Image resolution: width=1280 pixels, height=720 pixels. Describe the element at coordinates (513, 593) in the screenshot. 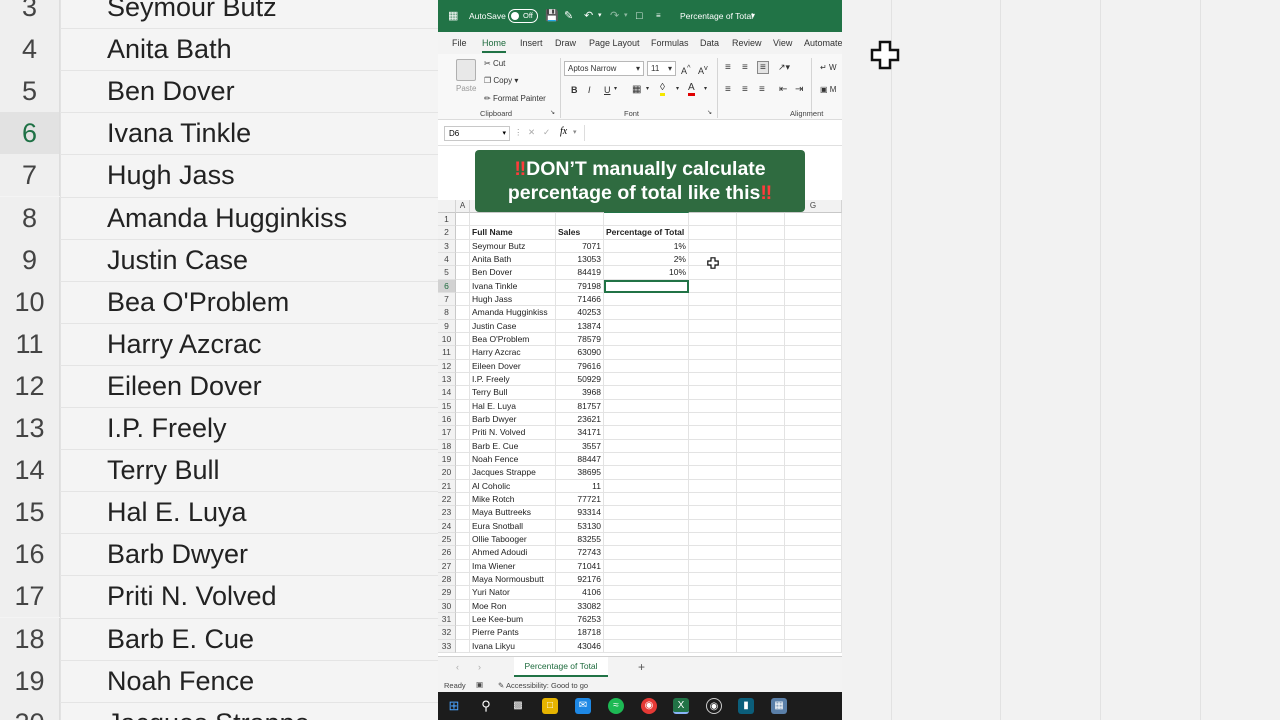

I see `cell-full-name: Yuri Nator` at that location.